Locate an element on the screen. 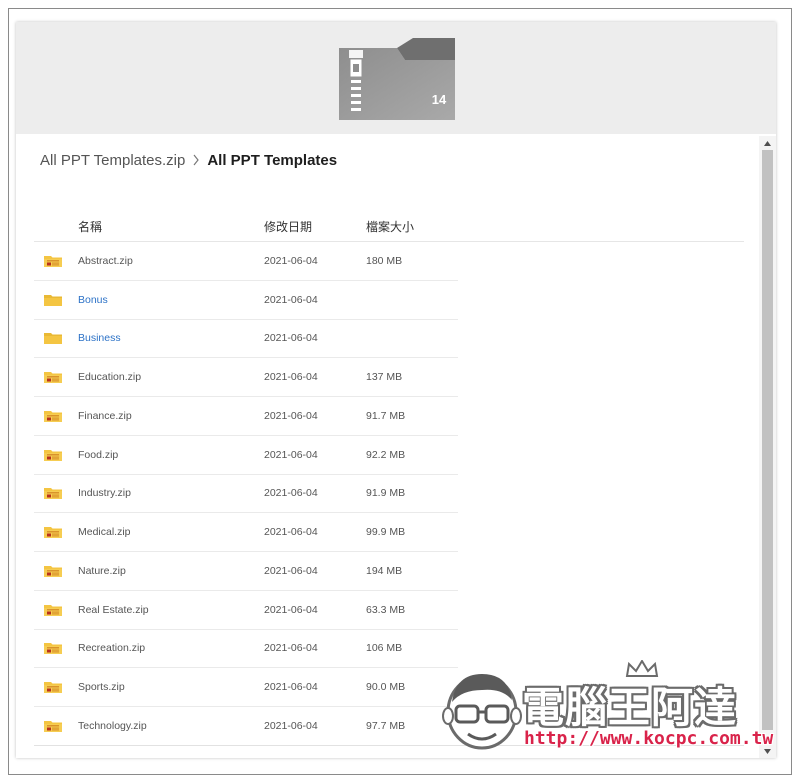 Image resolution: width=800 pixels, height=783 pixels. folder-name-link: Business is located at coordinates (171, 338).